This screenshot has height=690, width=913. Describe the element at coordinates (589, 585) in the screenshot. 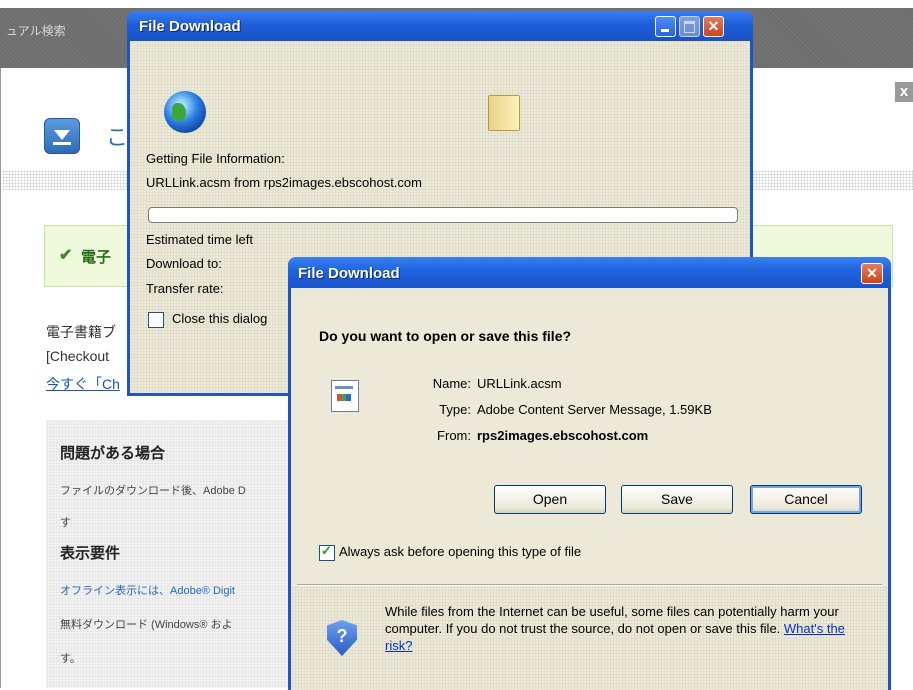

I see `divider` at that location.